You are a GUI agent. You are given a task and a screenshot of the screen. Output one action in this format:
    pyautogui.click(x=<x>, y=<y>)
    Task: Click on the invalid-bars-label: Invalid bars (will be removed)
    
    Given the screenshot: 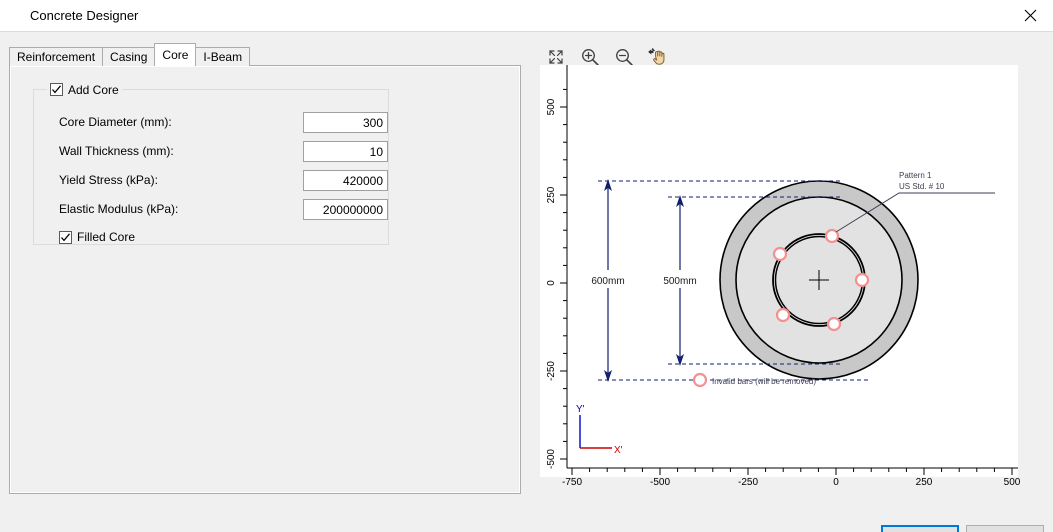 What is the action you would take?
    pyautogui.click(x=764, y=381)
    